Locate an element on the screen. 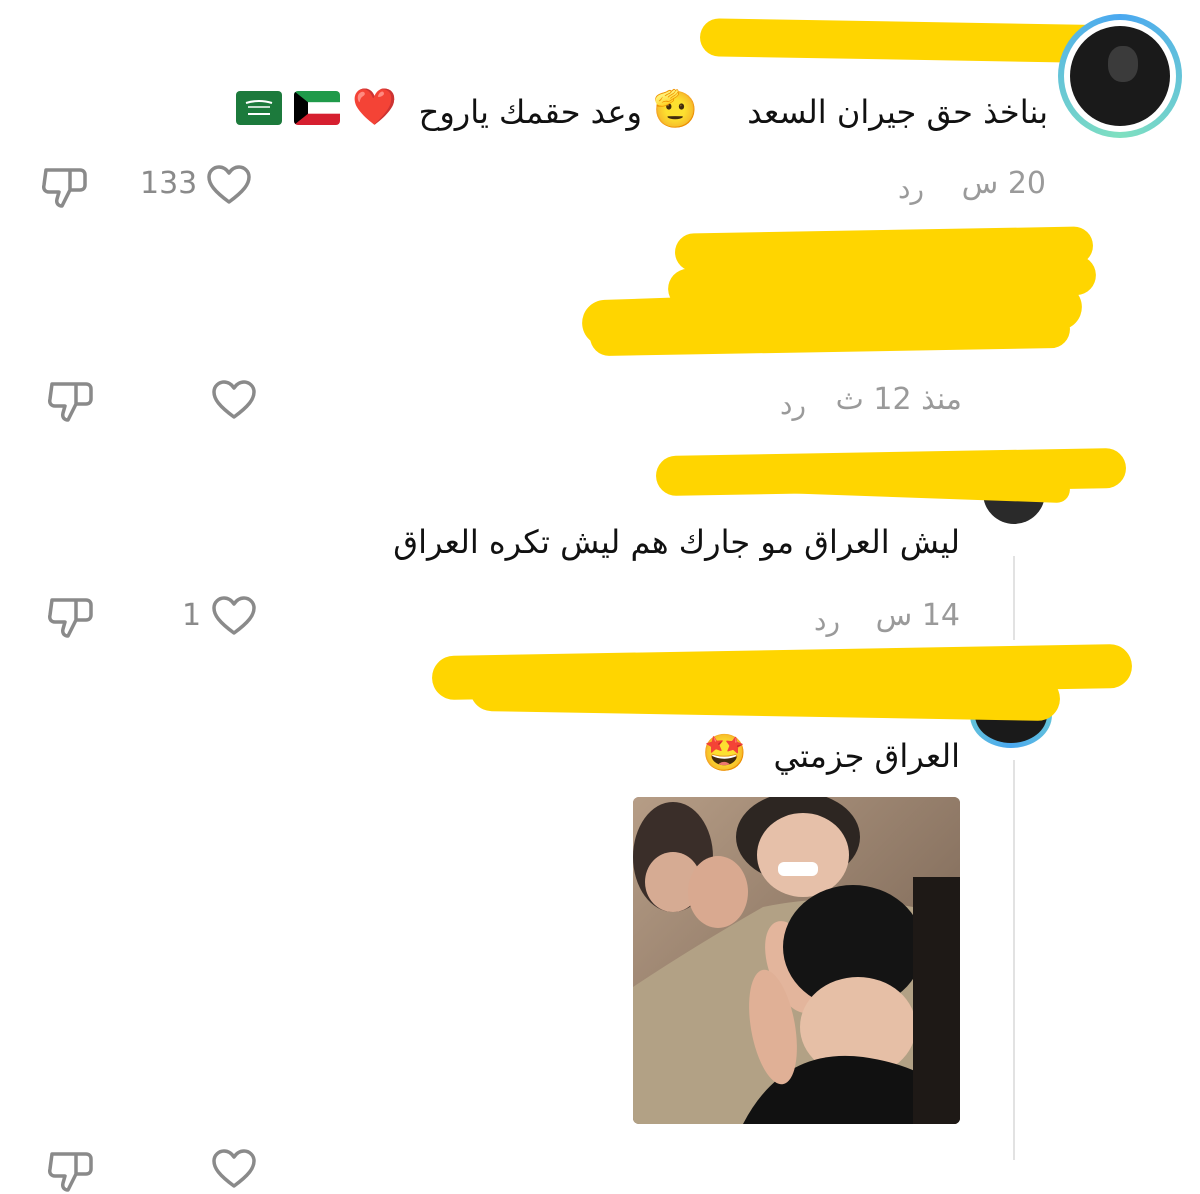 The width and height of the screenshot is (1200, 1194). redacted-comment is located at coordinates (830, 333).